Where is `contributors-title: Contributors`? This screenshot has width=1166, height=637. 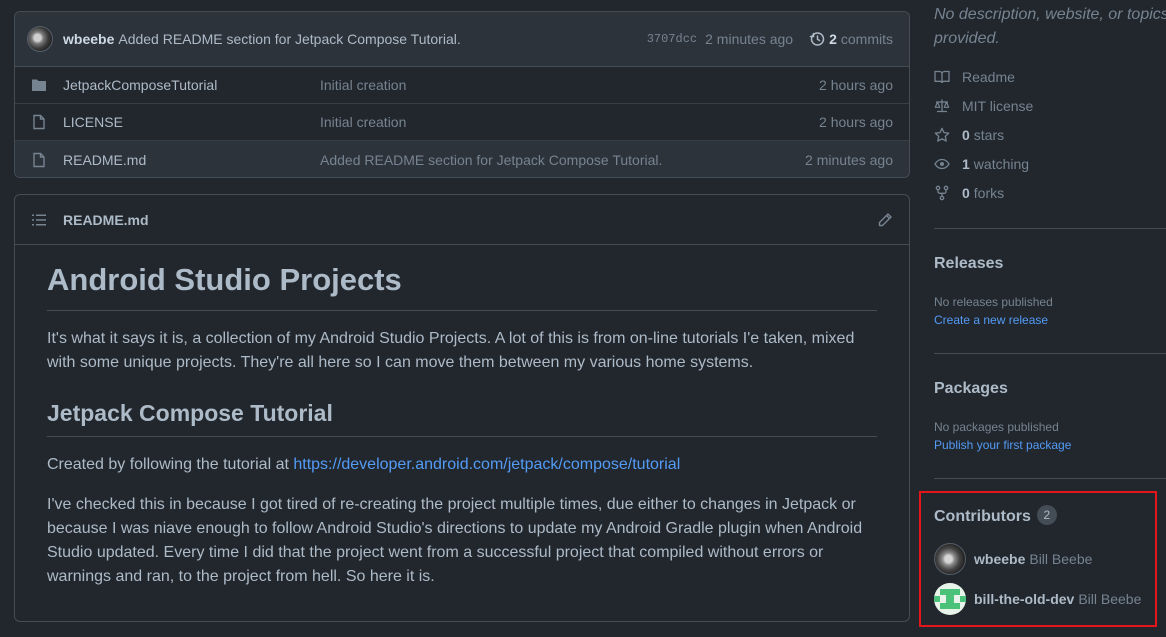
contributors-title: Contributors is located at coordinates (982, 516).